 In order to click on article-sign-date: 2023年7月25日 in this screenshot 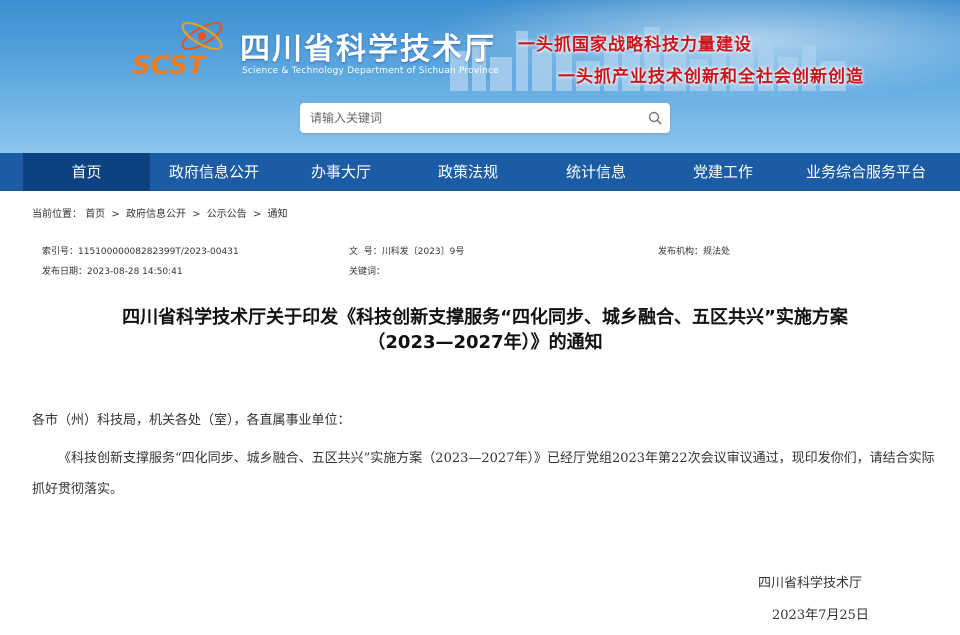, I will do `click(820, 615)`.